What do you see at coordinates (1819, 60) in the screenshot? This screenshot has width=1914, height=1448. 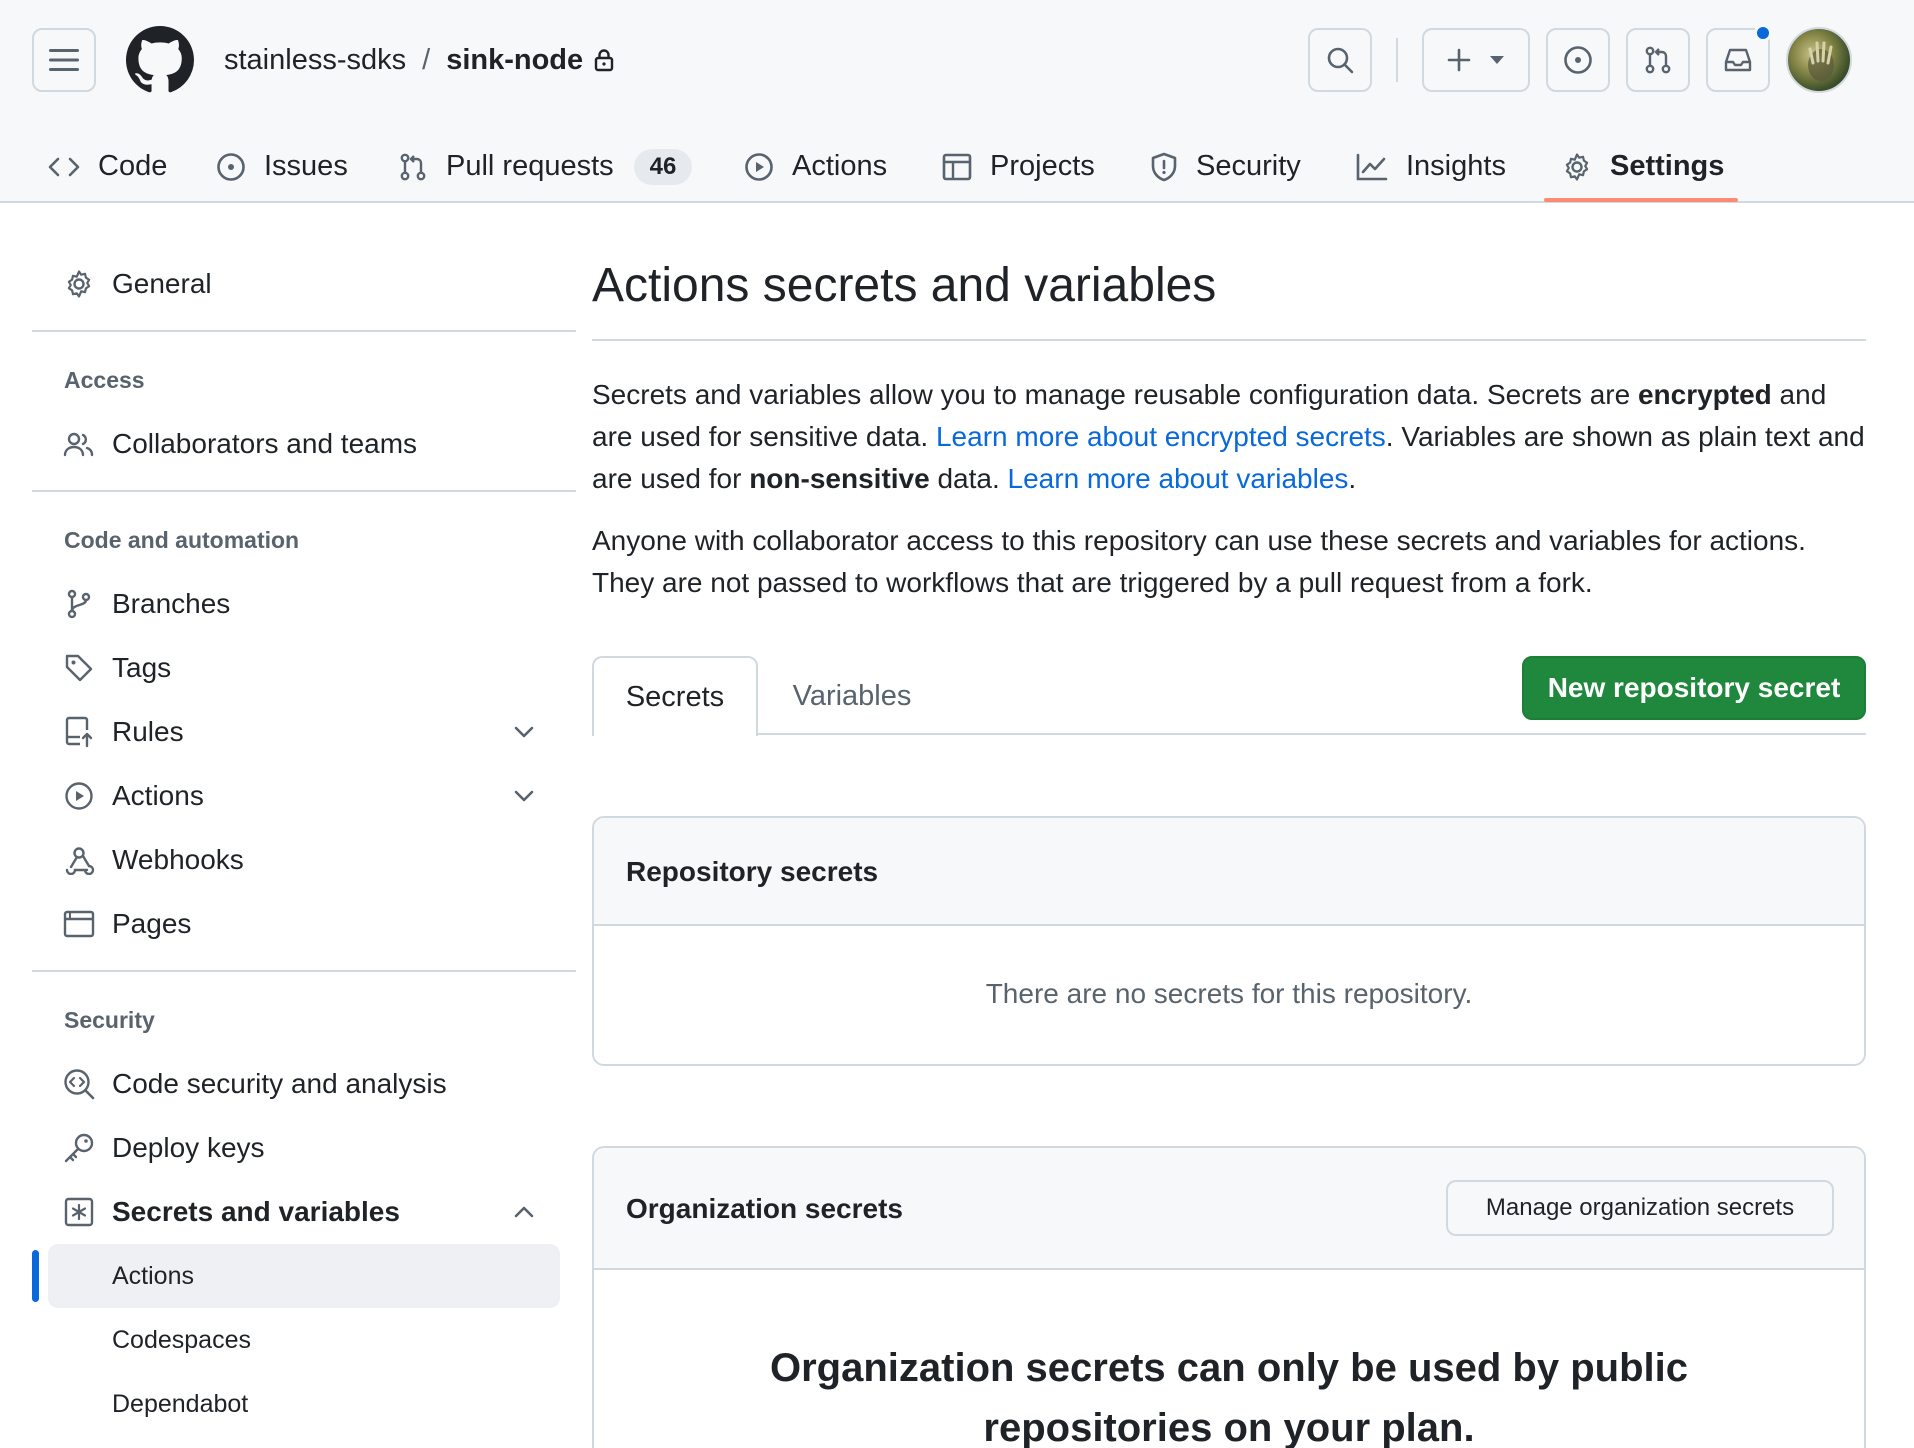 I see `user-avatar` at bounding box center [1819, 60].